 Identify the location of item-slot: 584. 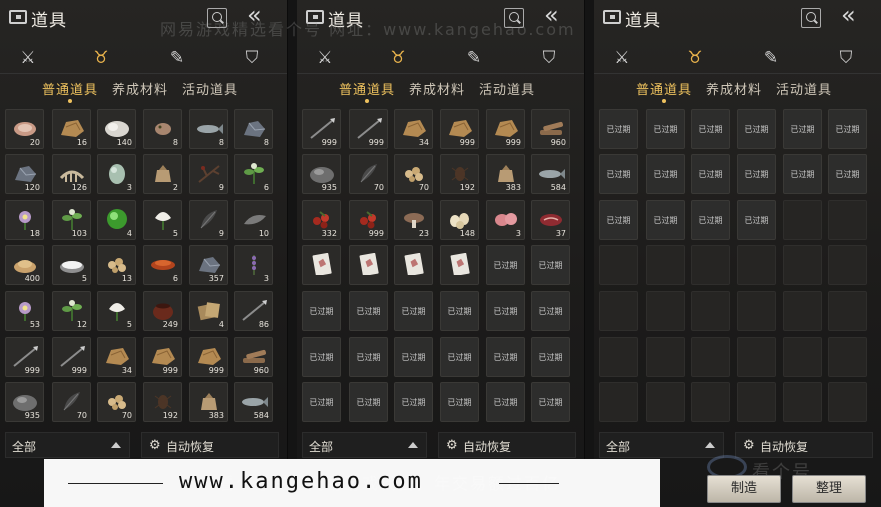
(550, 174).